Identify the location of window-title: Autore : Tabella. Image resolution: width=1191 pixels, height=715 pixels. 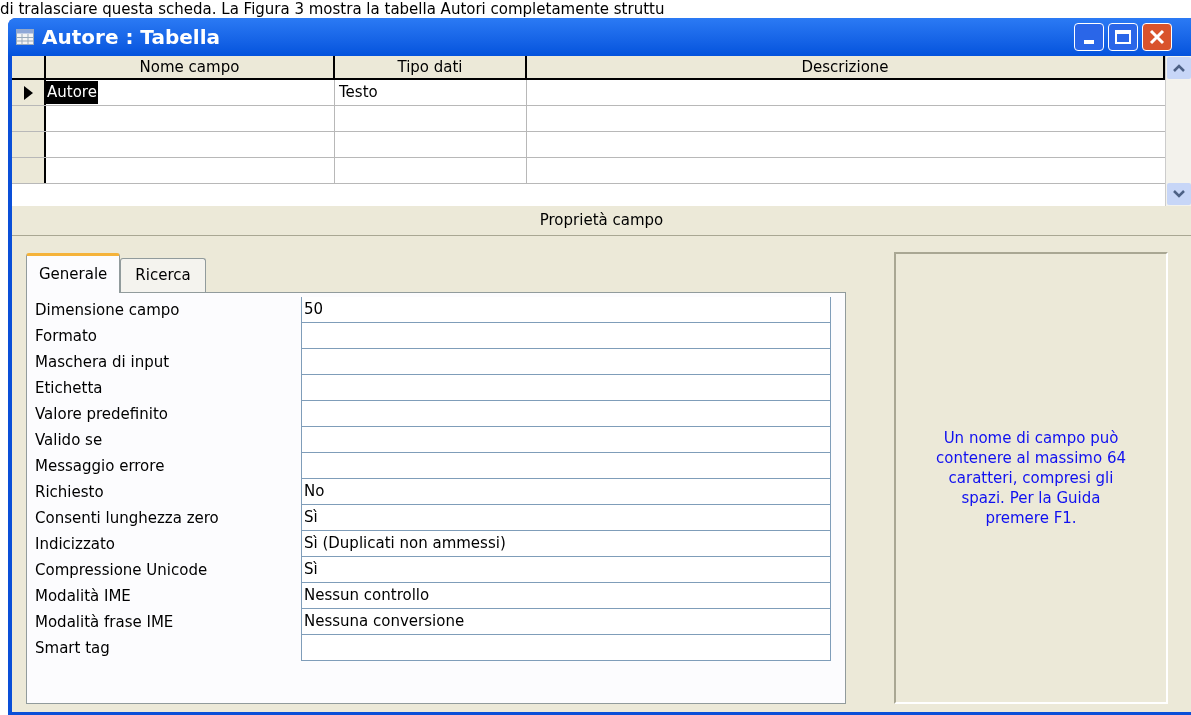
(131, 37).